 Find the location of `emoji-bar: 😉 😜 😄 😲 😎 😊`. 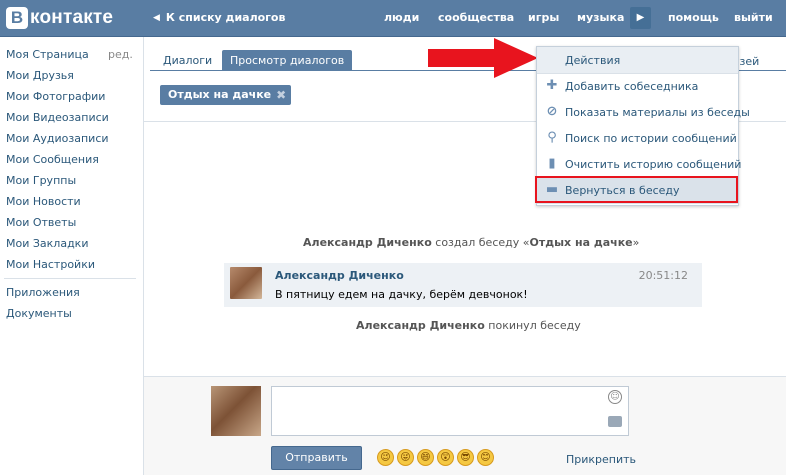

emoji-bar: 😉 😜 😄 😲 😎 😊 is located at coordinates (435, 457).